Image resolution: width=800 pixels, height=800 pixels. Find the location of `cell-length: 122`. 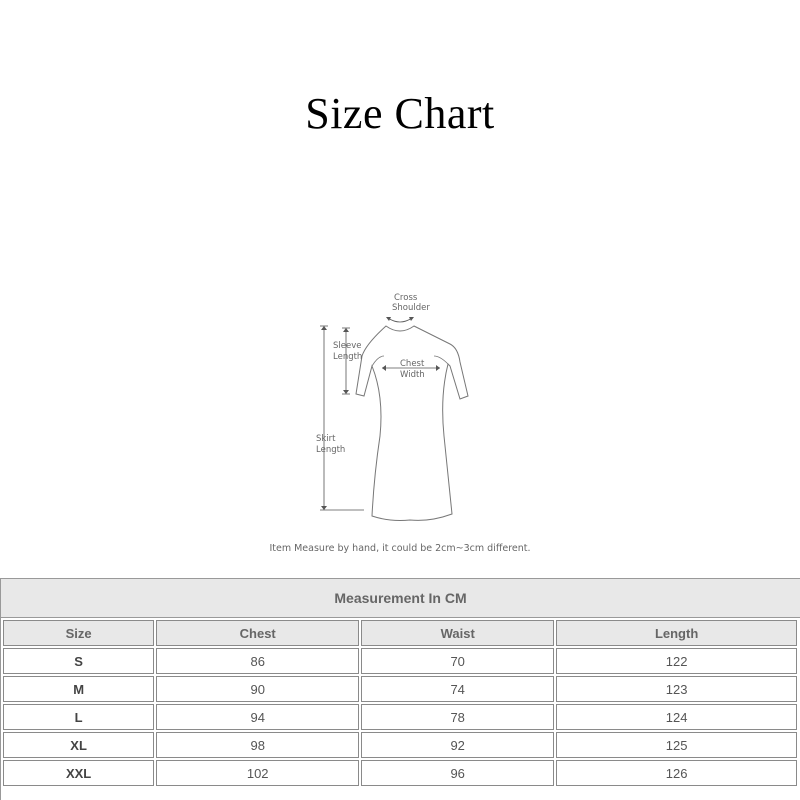

cell-length: 122 is located at coordinates (676, 661).